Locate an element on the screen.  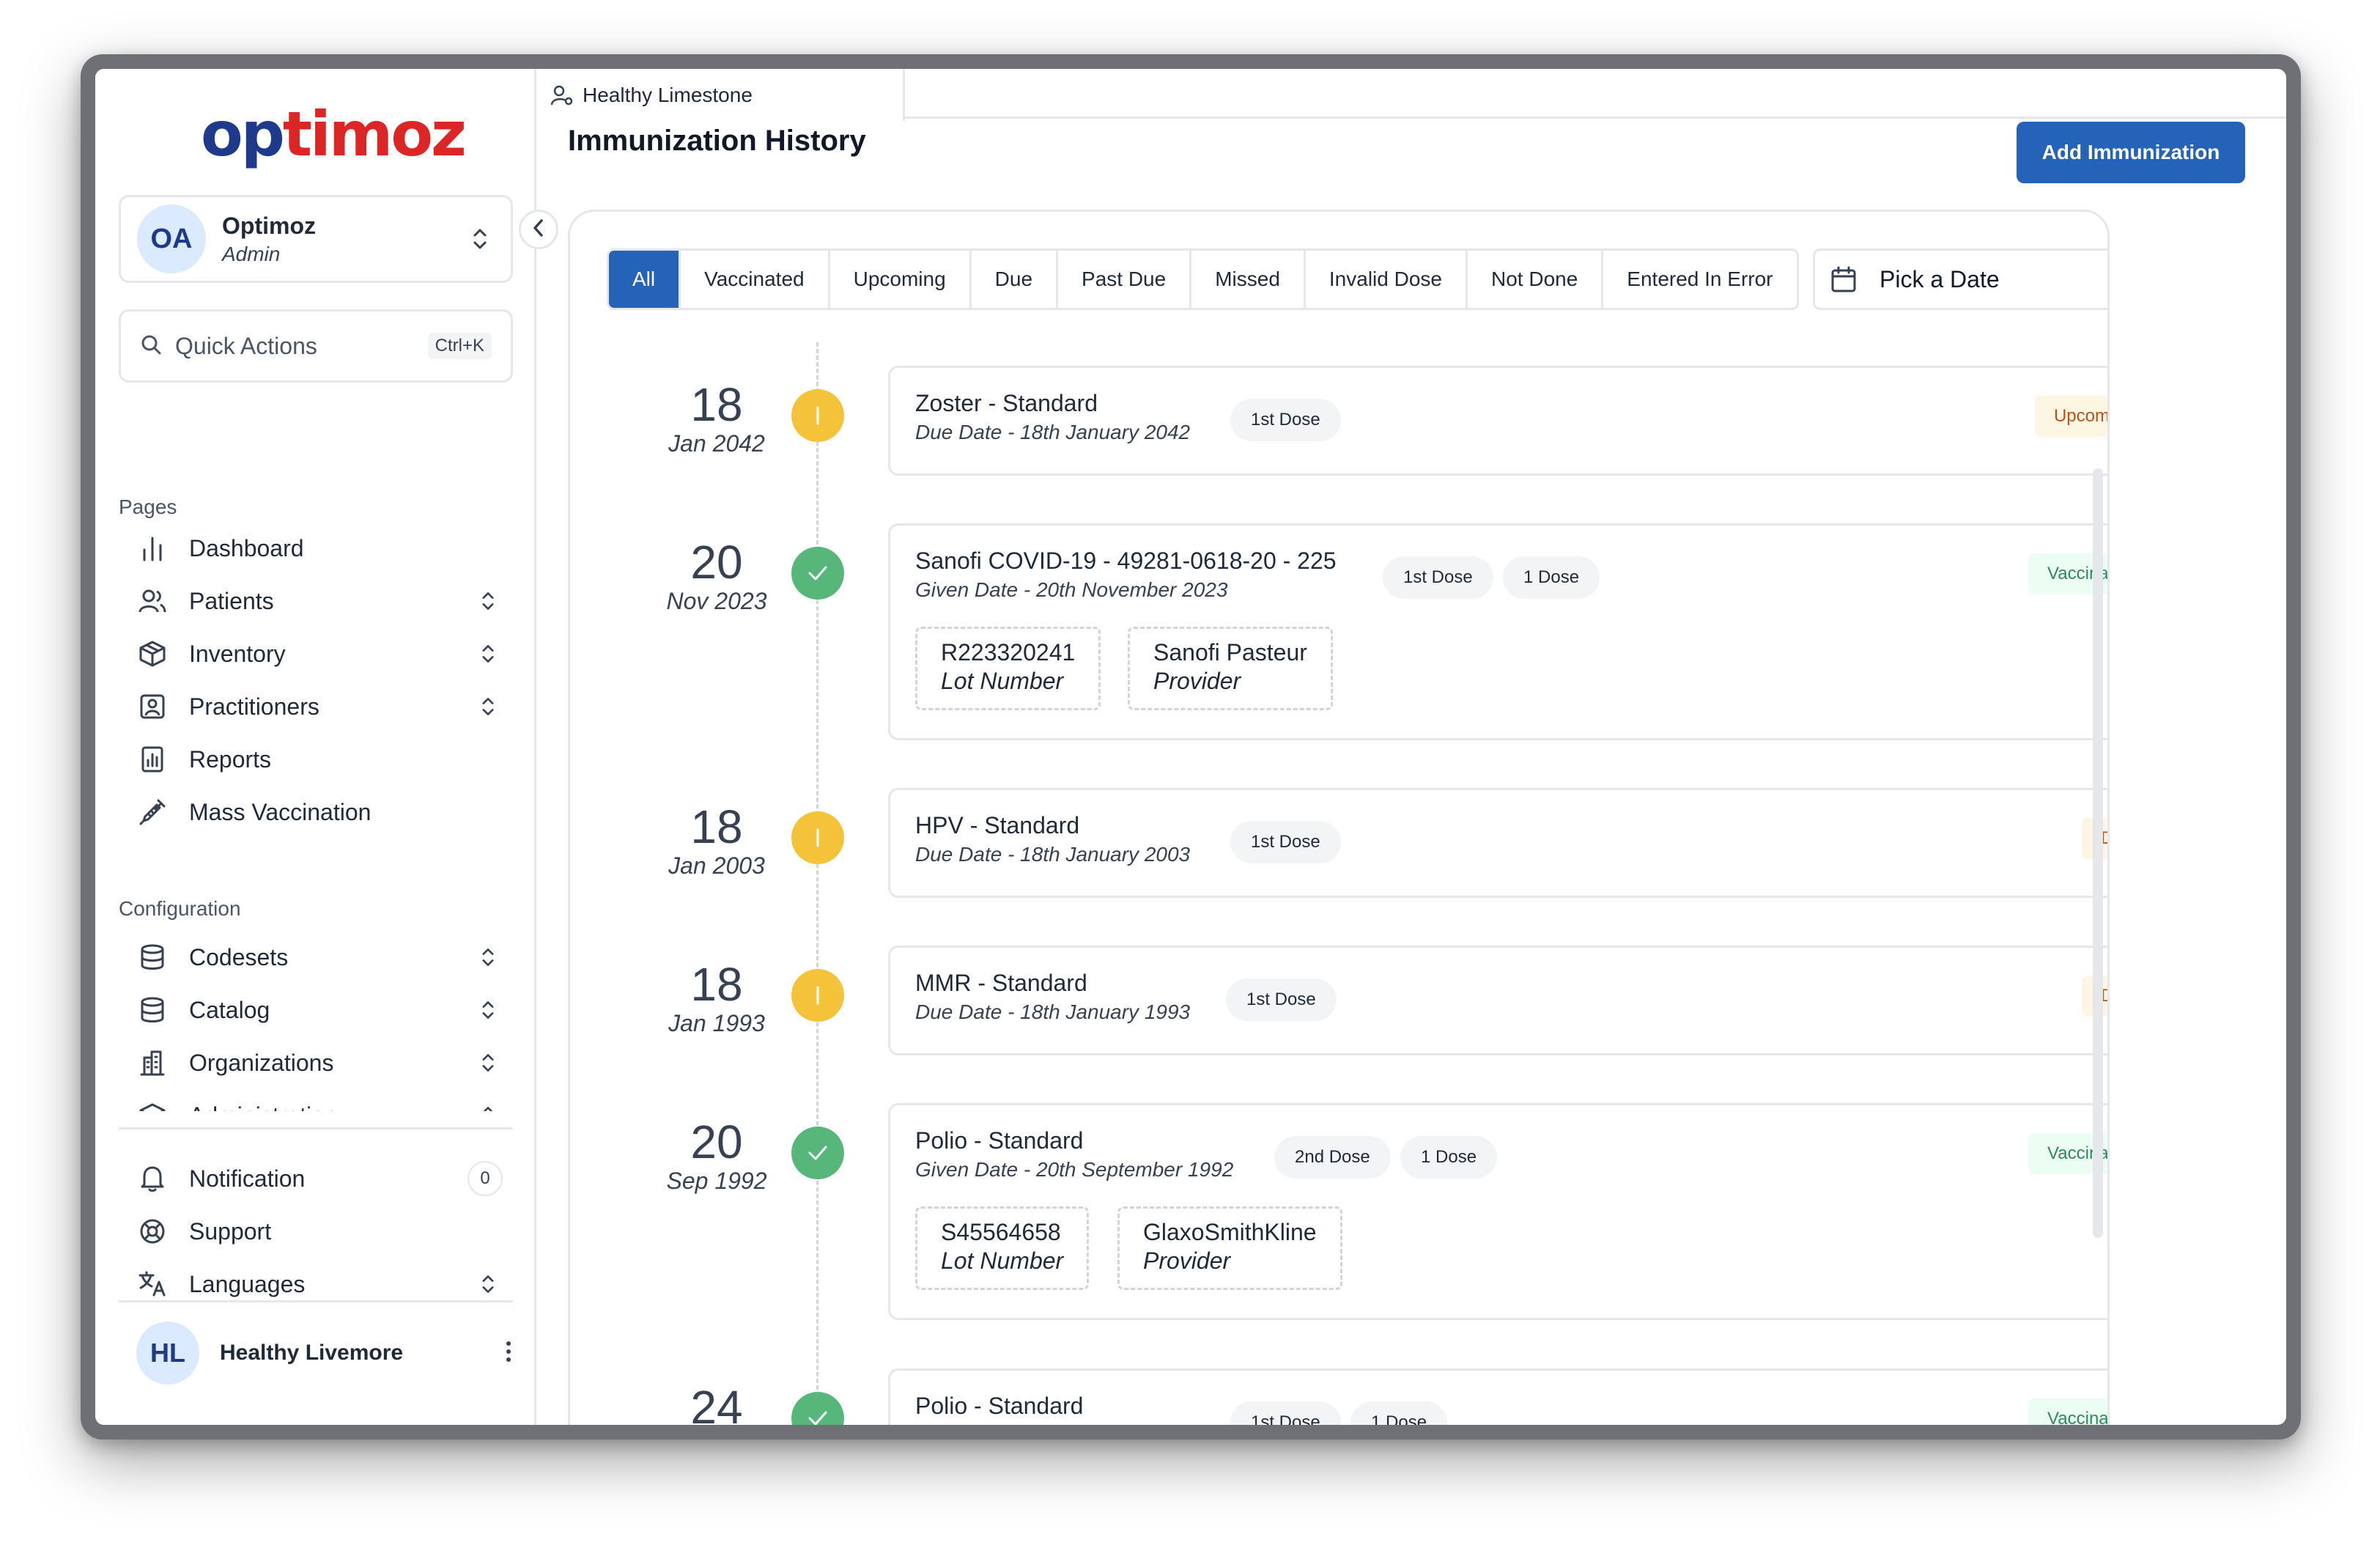
entry-date: 24 is located at coordinates (716, 1403).